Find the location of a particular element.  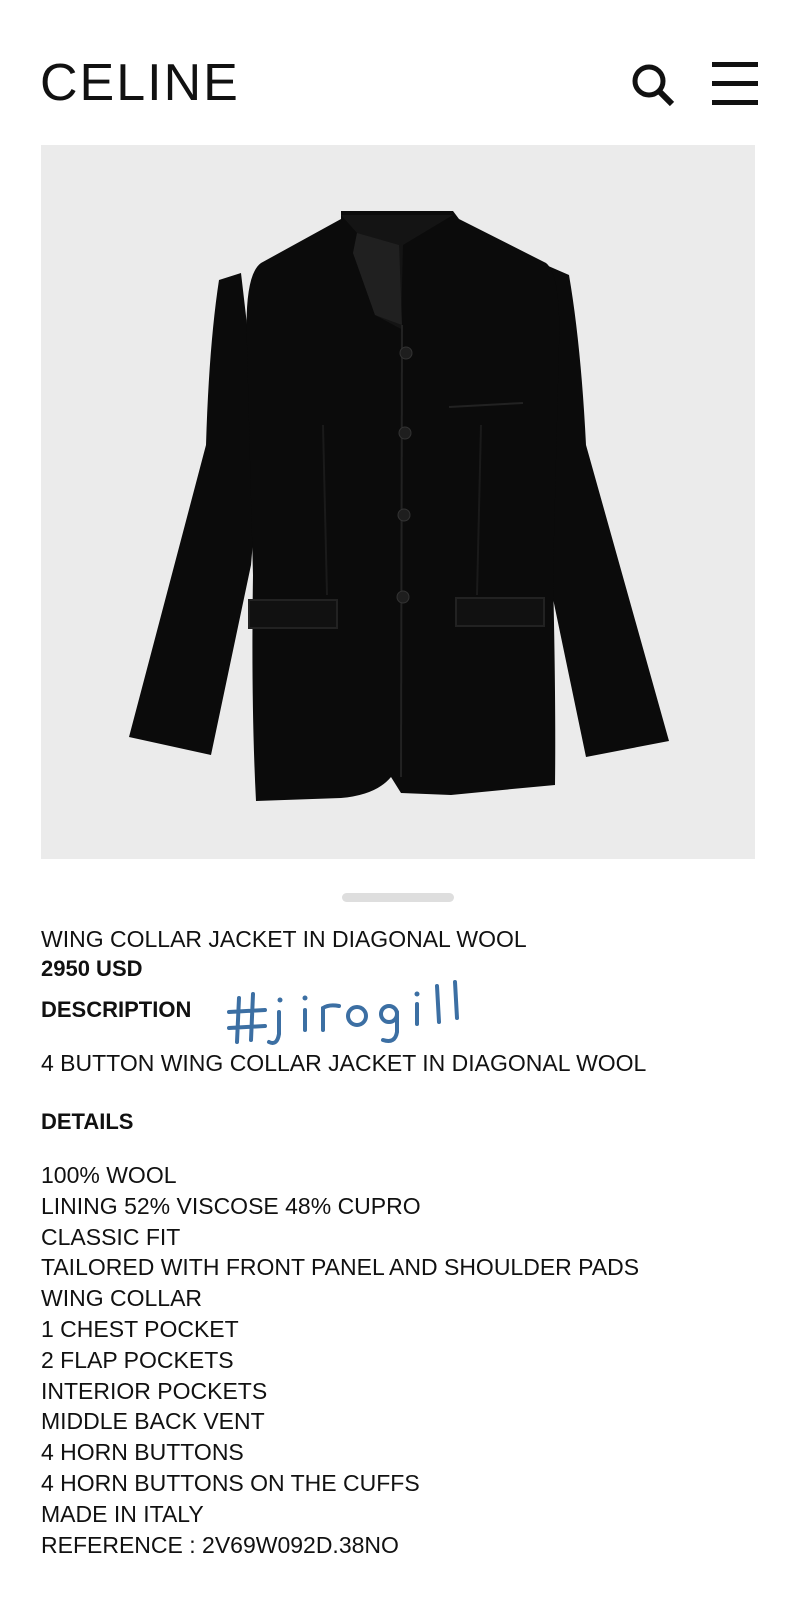

detail-item: MIDDLE BACK VENT is located at coordinates (153, 1421).